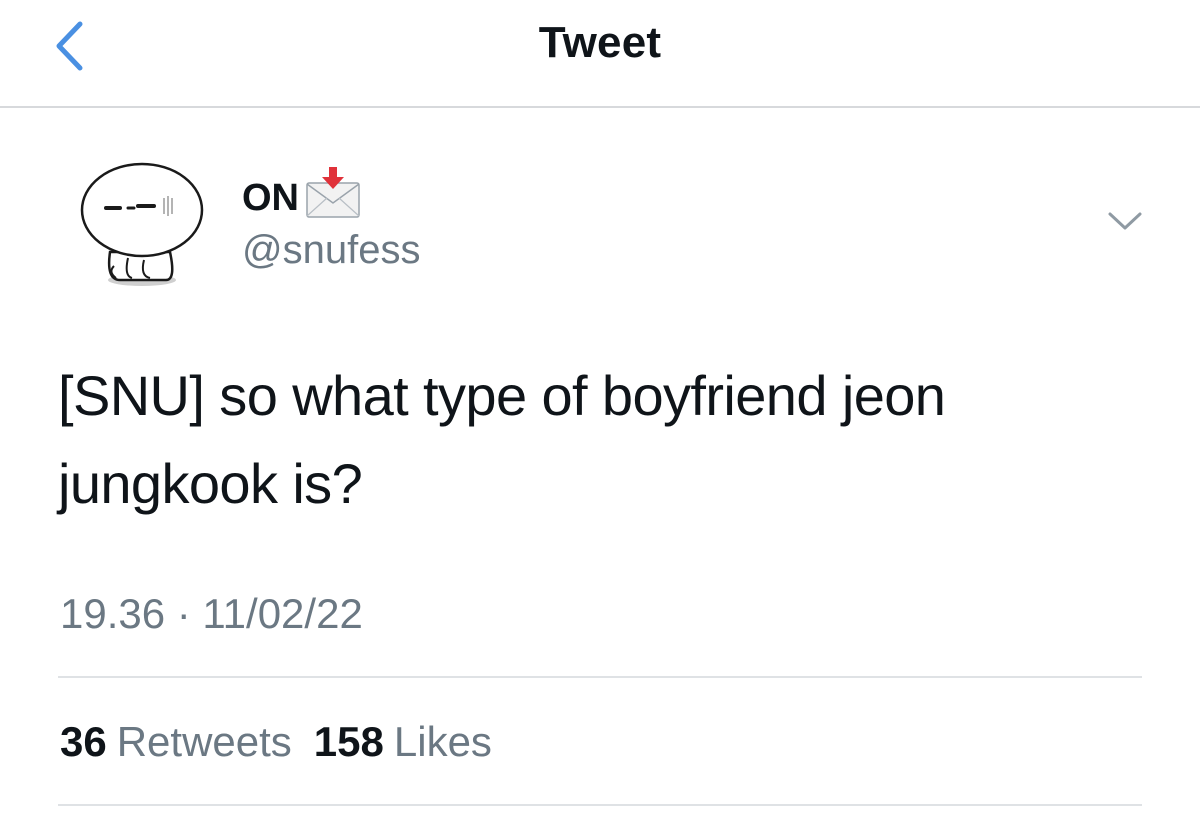  Describe the element at coordinates (600, 42) in the screenshot. I see `page-title: Tweet` at that location.